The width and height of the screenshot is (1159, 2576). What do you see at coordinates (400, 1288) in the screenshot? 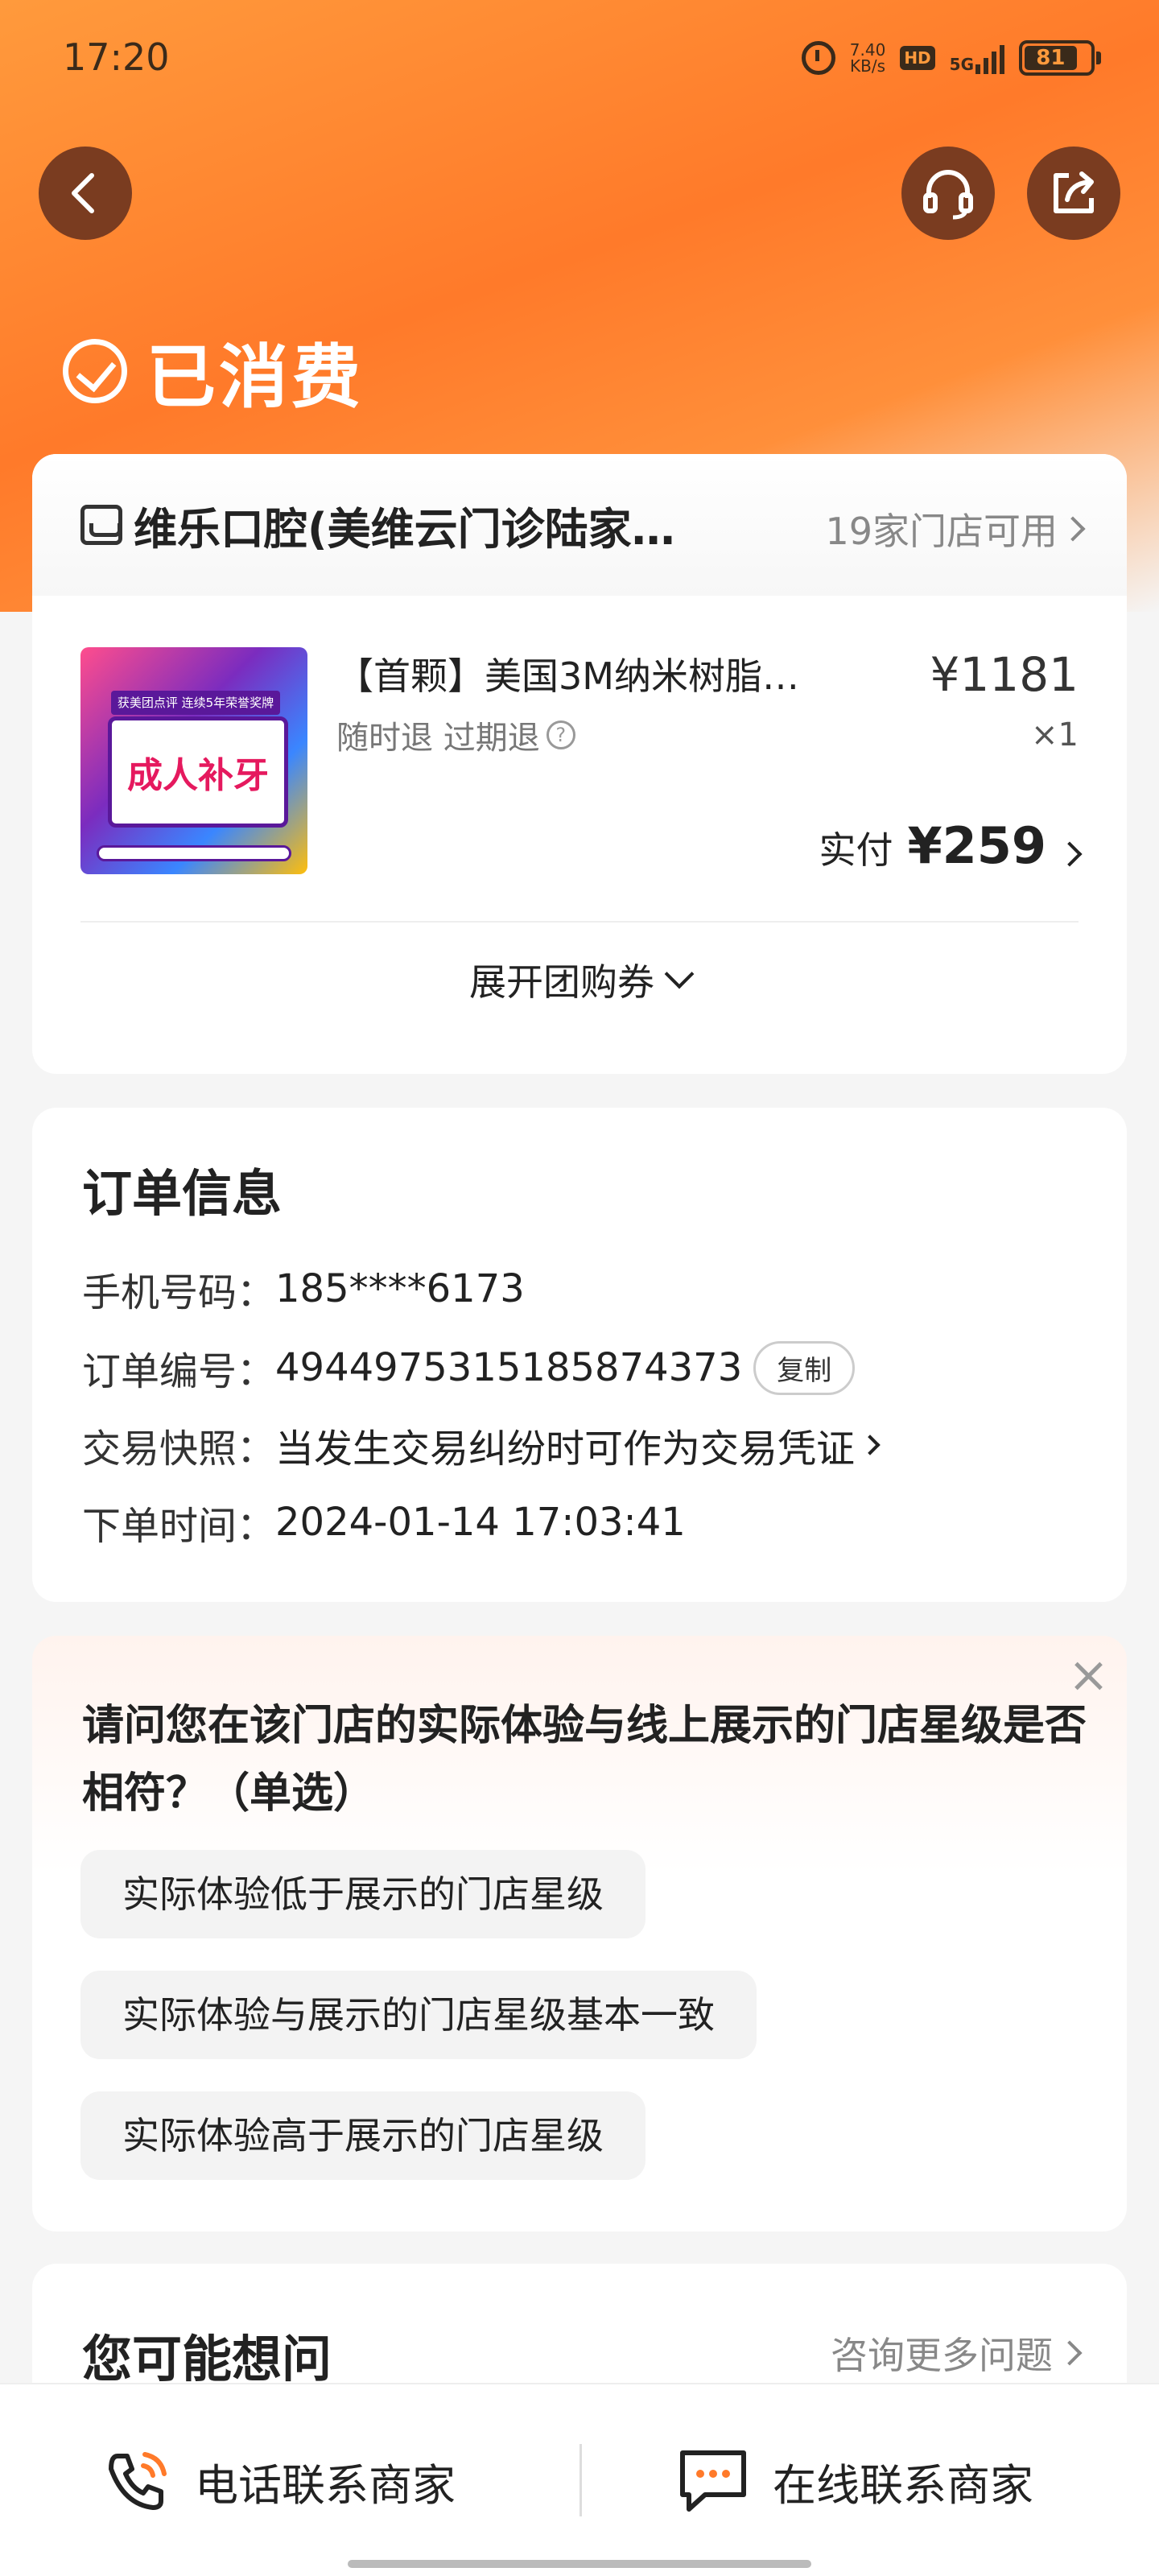
I see `phone-value: 185****6173` at bounding box center [400, 1288].